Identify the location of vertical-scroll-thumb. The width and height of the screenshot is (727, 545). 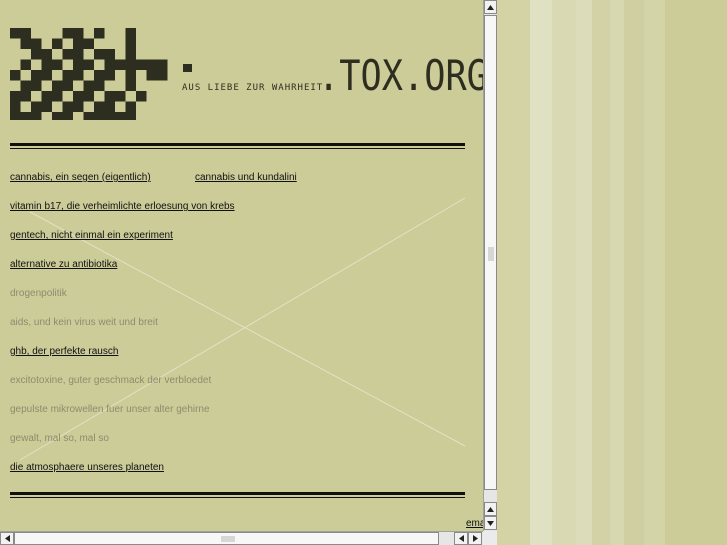
(490, 252).